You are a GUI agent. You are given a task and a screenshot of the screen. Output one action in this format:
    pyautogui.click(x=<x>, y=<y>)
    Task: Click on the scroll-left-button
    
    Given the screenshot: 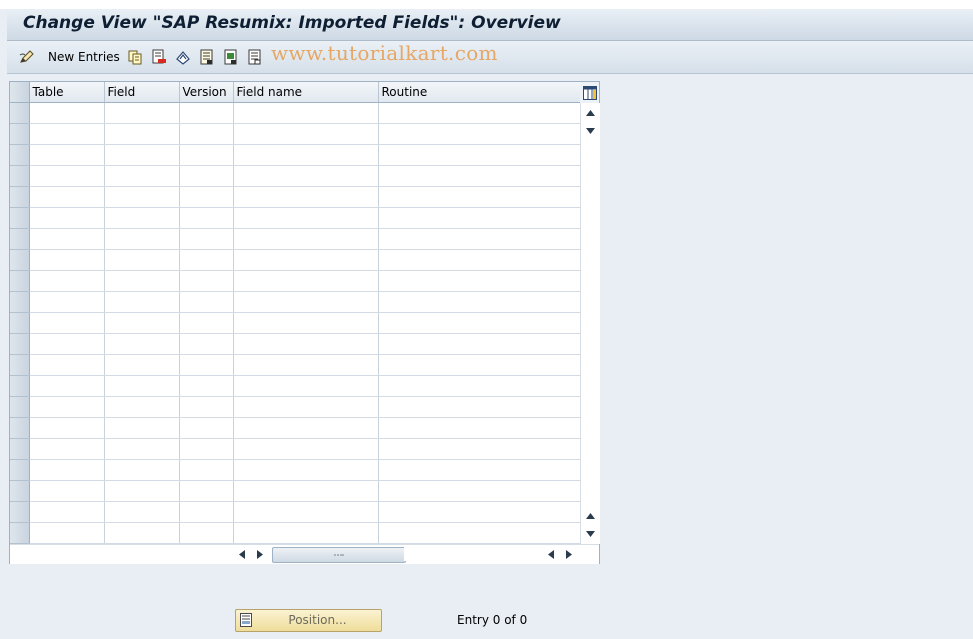 What is the action you would take?
    pyautogui.click(x=242, y=554)
    